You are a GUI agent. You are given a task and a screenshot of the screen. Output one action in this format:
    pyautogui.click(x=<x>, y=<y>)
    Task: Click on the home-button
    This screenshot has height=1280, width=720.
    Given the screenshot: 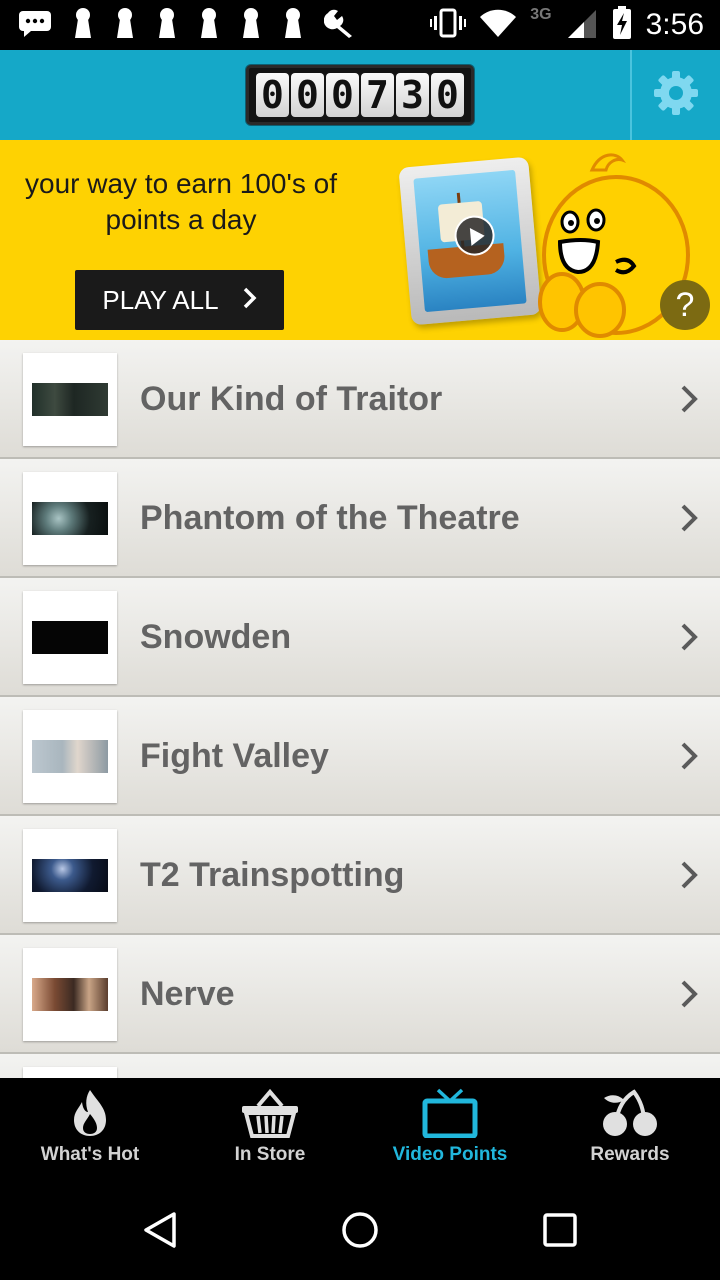 What is the action you would take?
    pyautogui.click(x=360, y=1232)
    